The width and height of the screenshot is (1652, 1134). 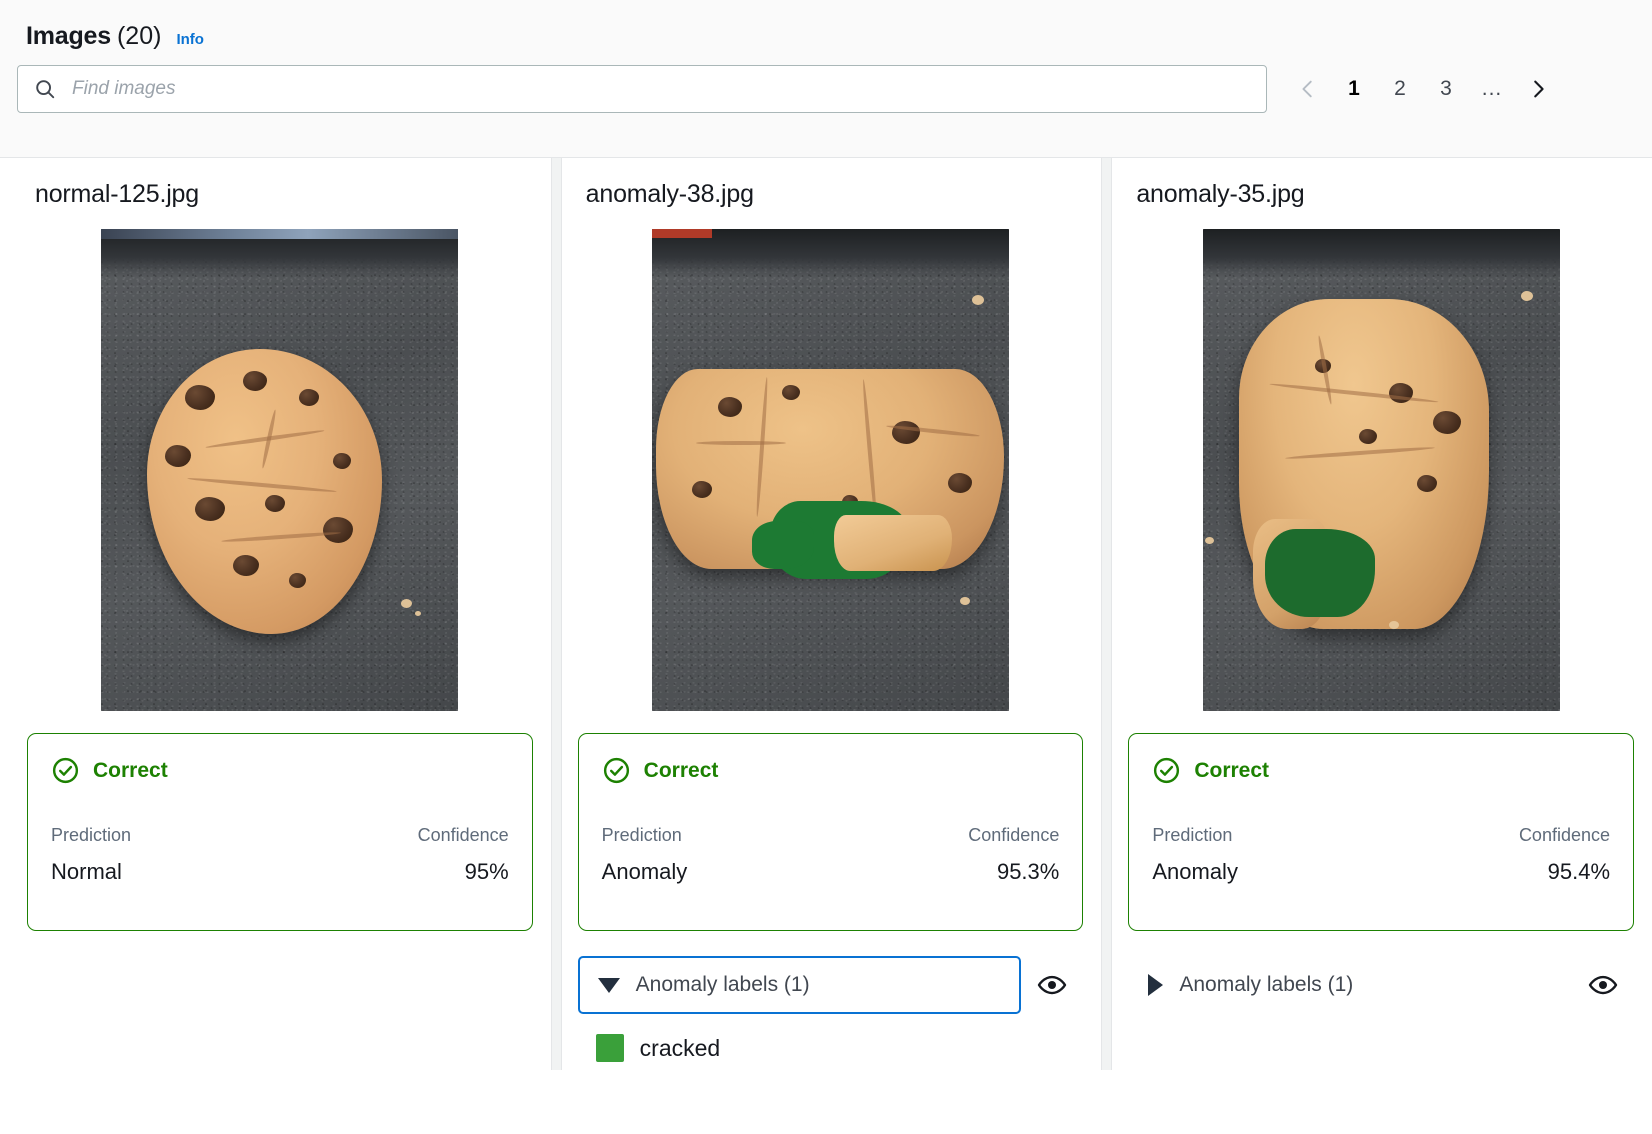 What do you see at coordinates (680, 1047) in the screenshot?
I see `anomaly-label-name: cracked` at bounding box center [680, 1047].